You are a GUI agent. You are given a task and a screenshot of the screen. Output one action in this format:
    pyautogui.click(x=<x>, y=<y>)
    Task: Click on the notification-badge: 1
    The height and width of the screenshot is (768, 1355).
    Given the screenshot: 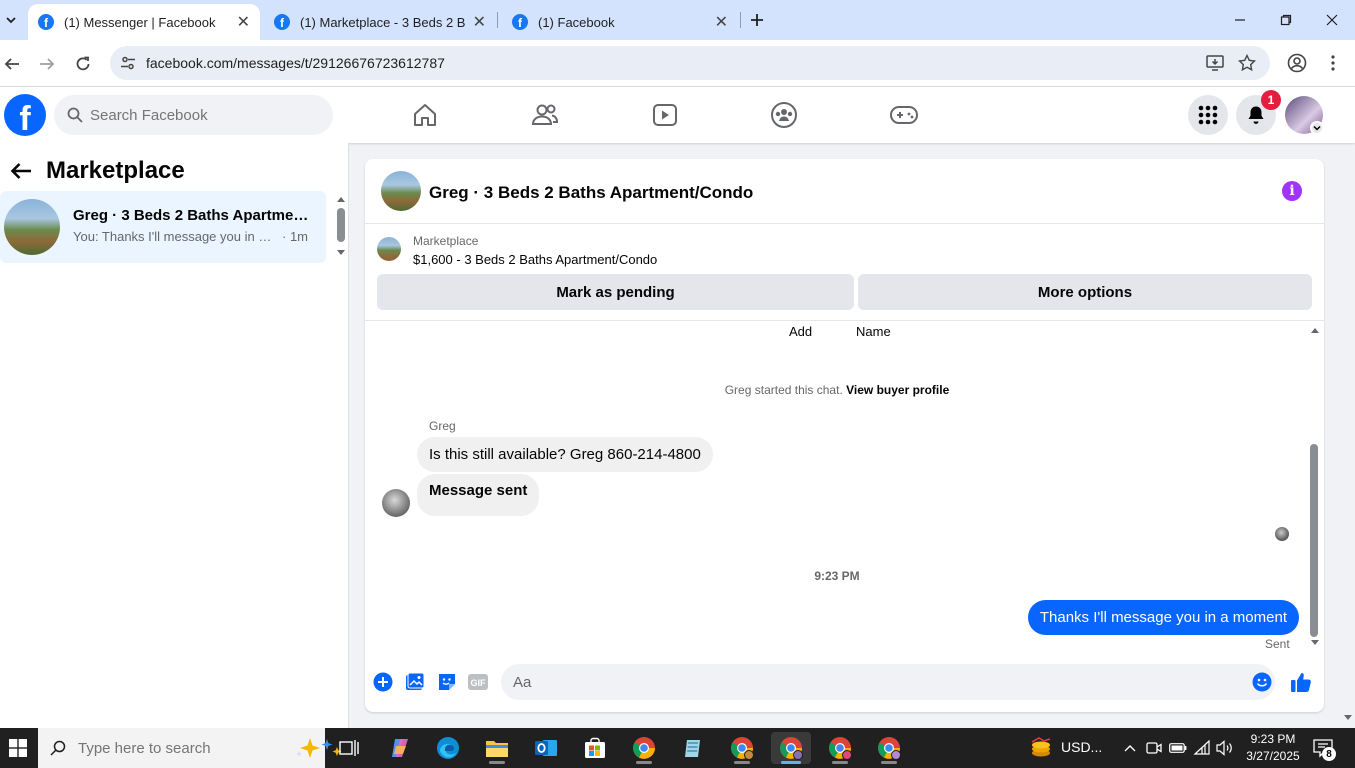 What is the action you would take?
    pyautogui.click(x=1271, y=100)
    